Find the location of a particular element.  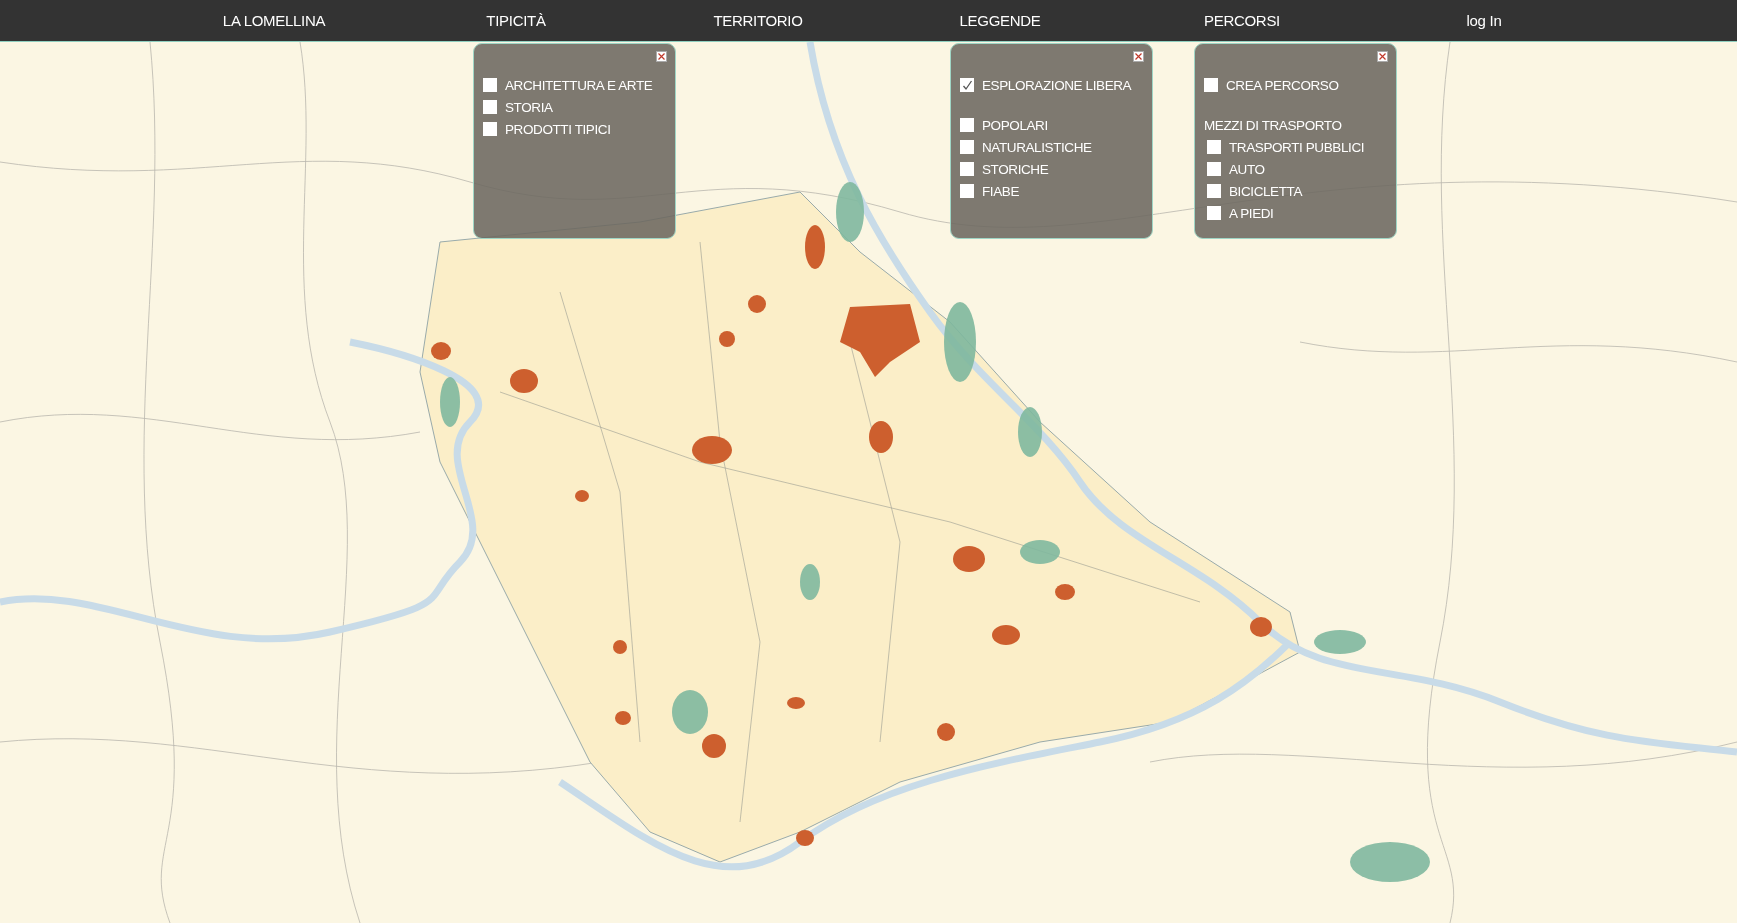

nav-link: LEGGENDE is located at coordinates (1000, 20).